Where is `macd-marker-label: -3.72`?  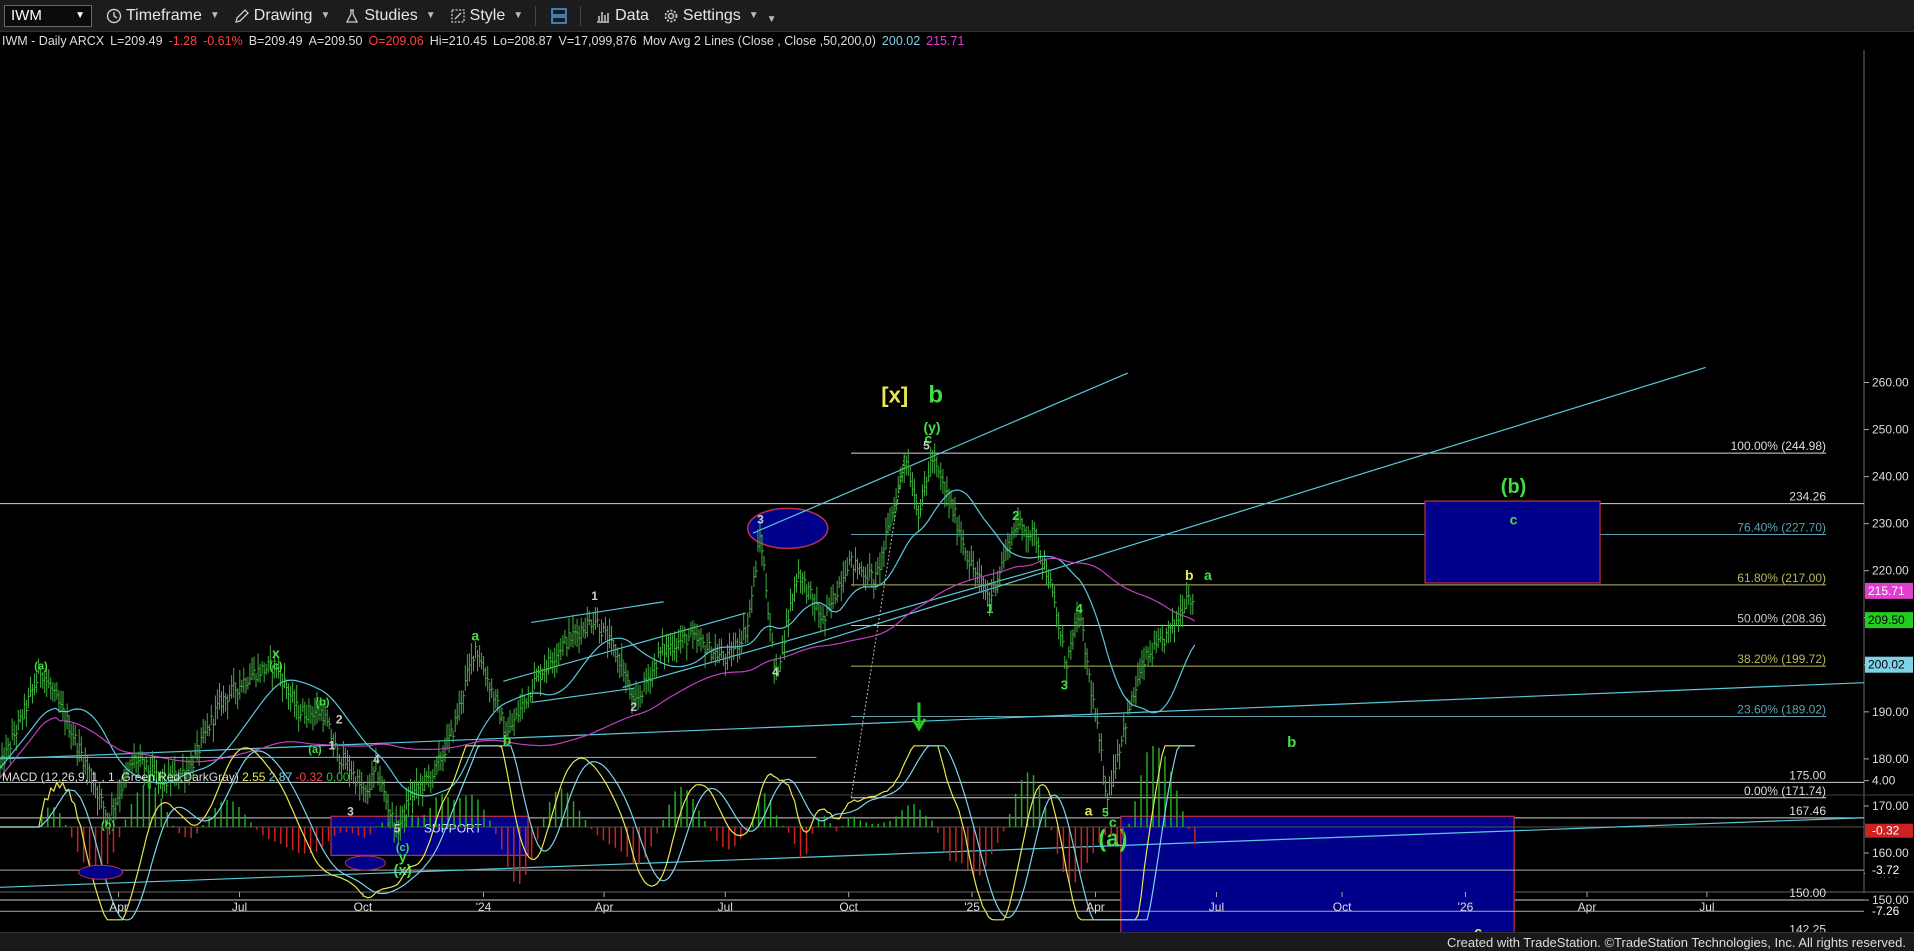
macd-marker-label: -3.72 is located at coordinates (1886, 870).